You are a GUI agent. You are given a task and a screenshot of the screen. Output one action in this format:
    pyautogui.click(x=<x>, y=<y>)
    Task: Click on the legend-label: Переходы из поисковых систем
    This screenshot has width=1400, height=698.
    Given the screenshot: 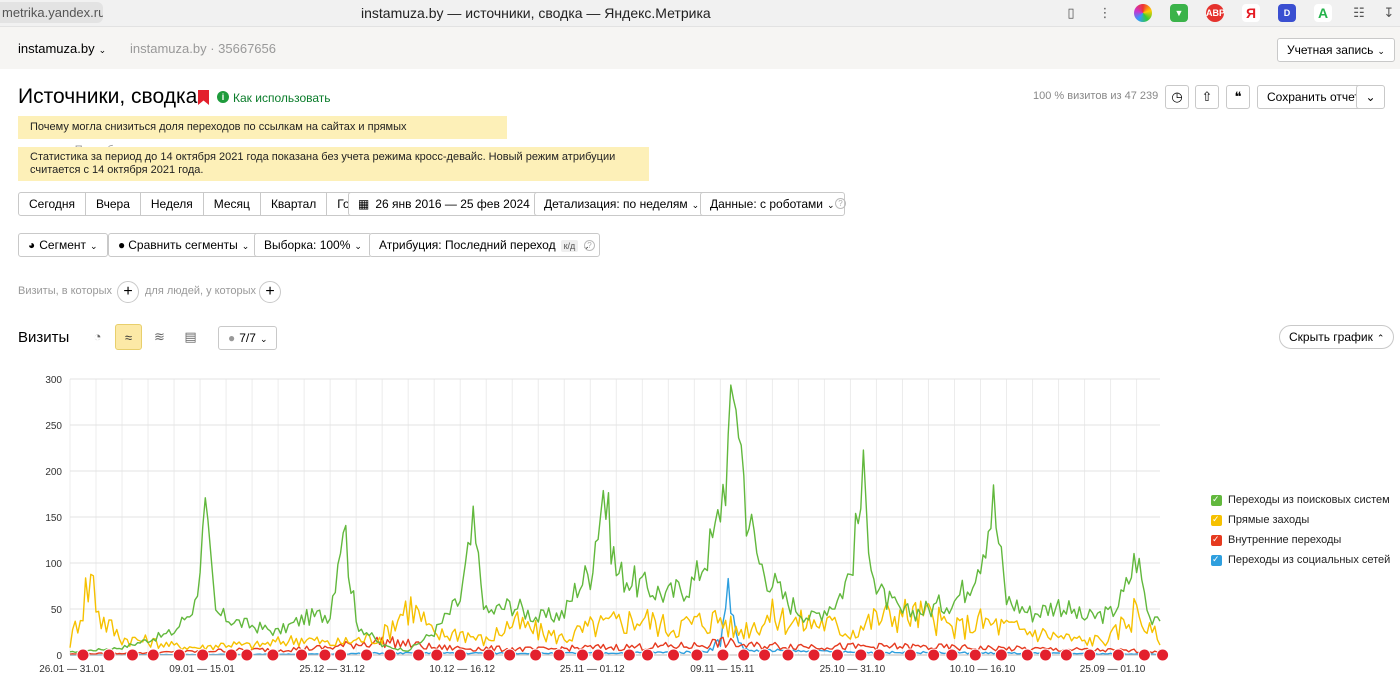 What is the action you would take?
    pyautogui.click(x=1309, y=500)
    